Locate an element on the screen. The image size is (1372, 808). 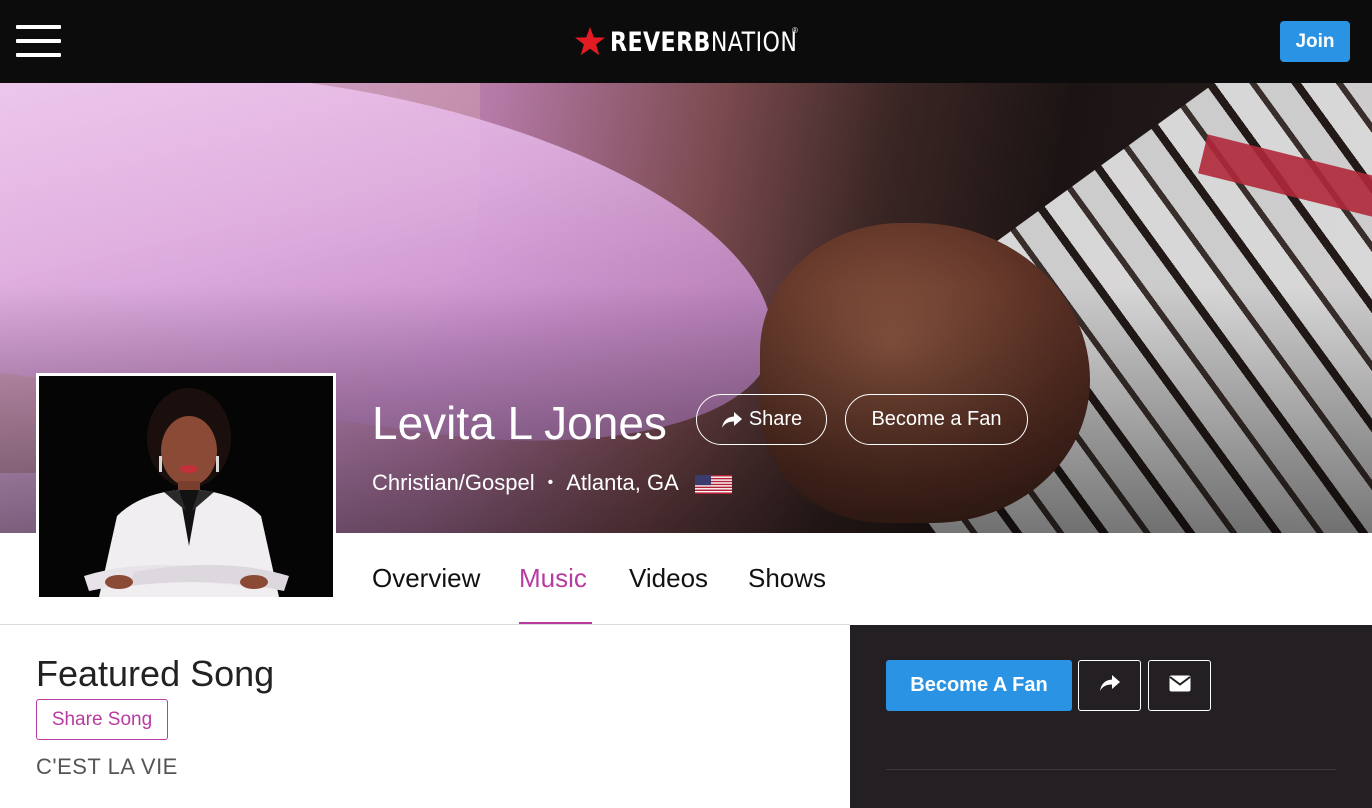
share-button: Share is located at coordinates (761, 419).